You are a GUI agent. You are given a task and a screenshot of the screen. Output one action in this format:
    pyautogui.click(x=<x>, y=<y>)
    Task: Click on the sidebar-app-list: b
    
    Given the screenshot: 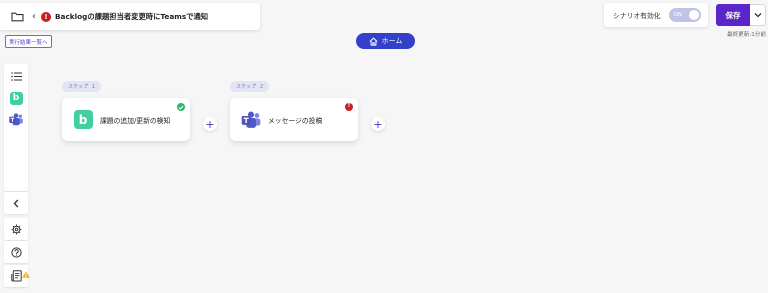 What is the action you would take?
    pyautogui.click(x=16, y=127)
    